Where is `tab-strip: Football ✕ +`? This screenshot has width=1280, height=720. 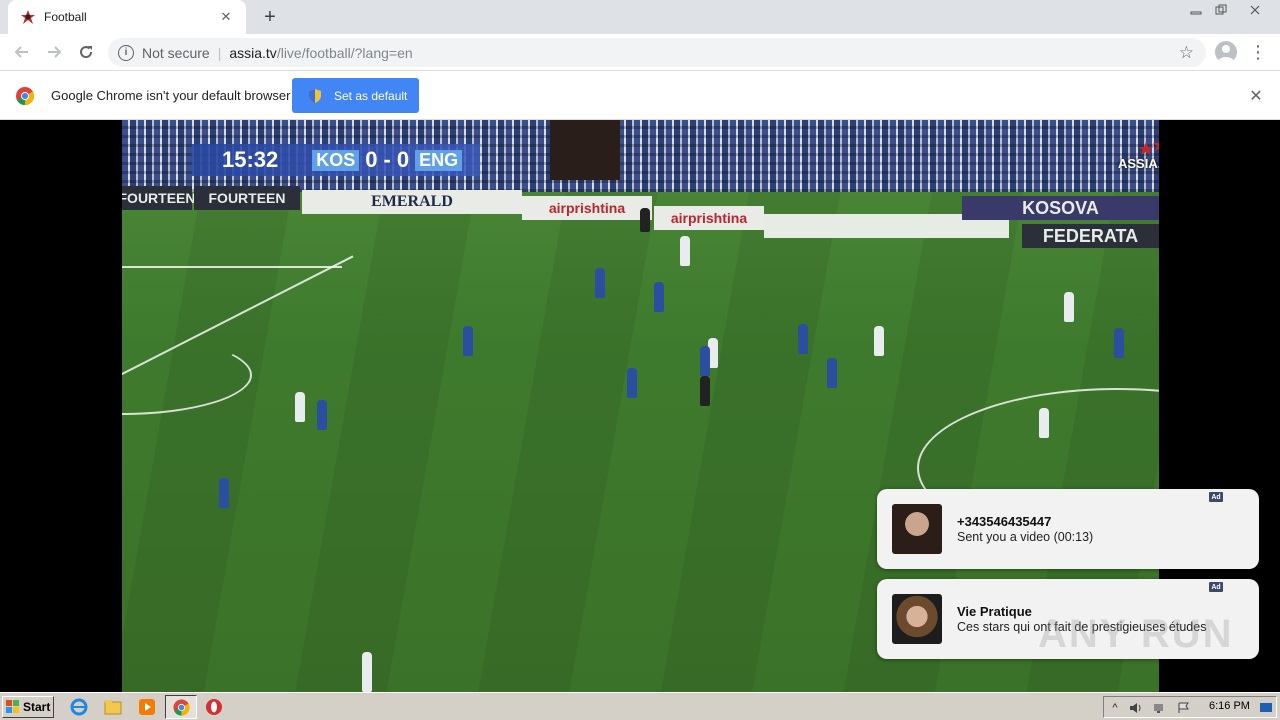 tab-strip: Football ✕ + is located at coordinates (640, 17).